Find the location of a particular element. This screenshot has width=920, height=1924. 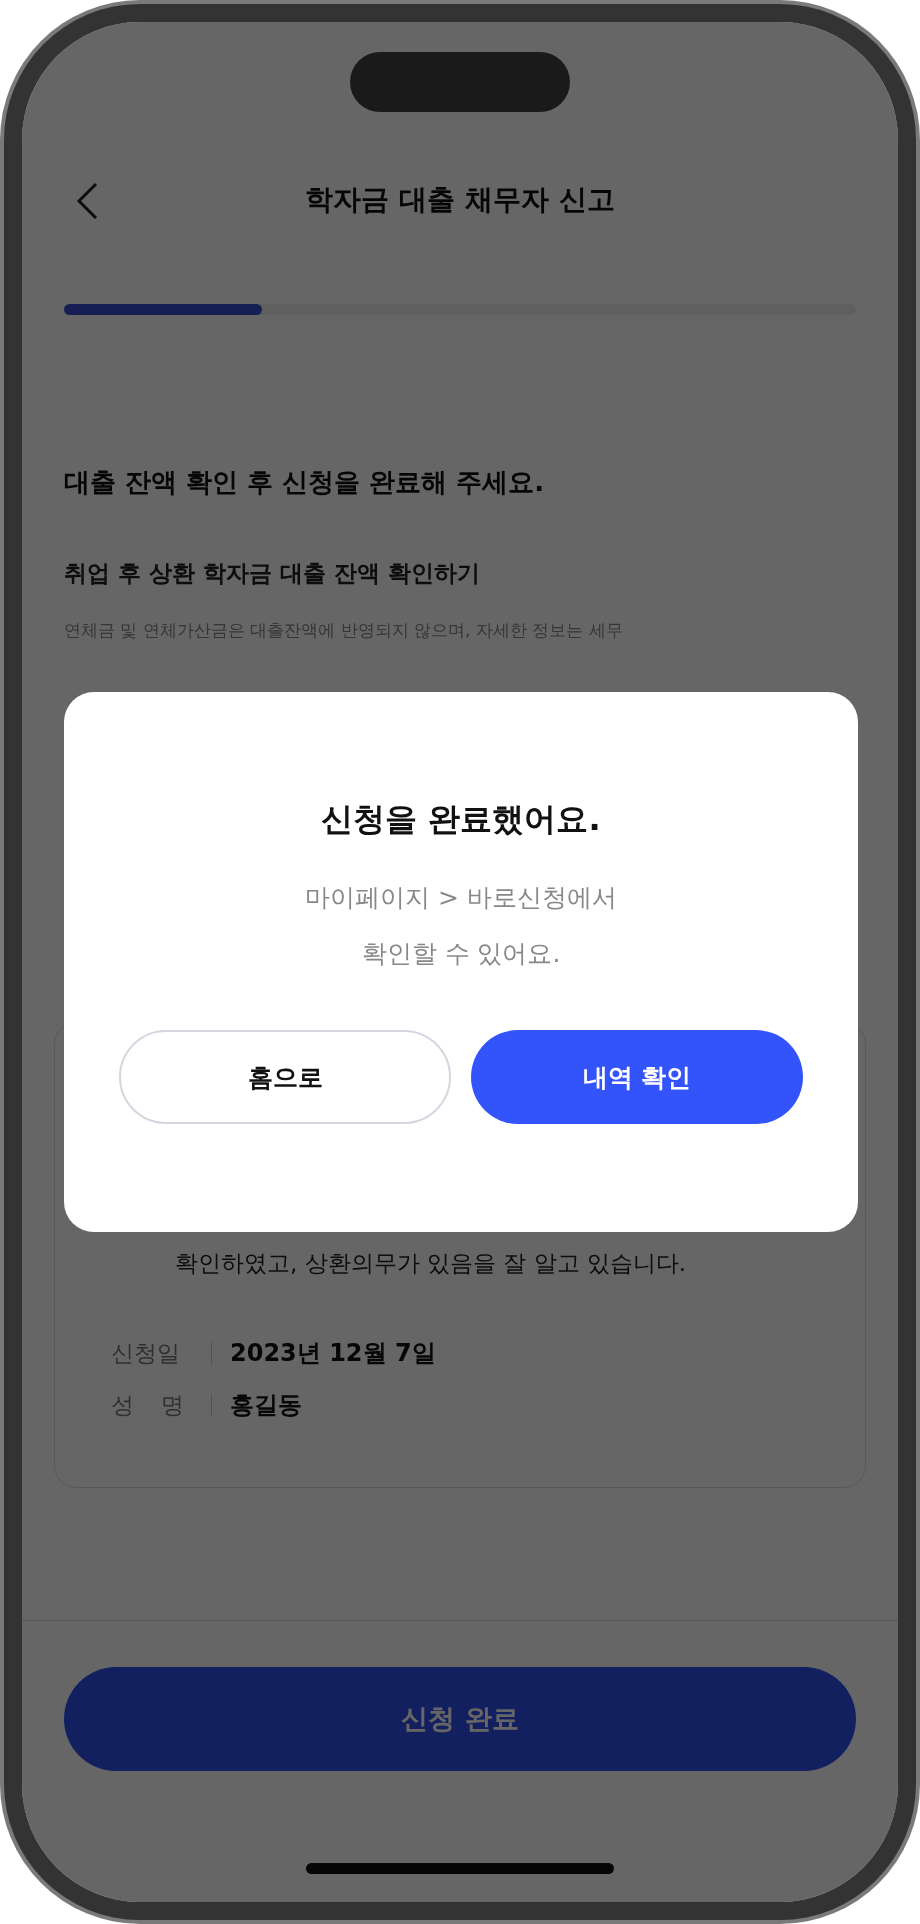

field-value: 2023년 12월 7일 is located at coordinates (333, 1353).